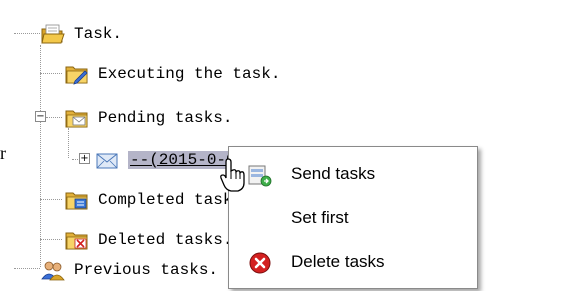 This screenshot has width=563, height=291. I want to click on folder-check-icon, so click(77, 200).